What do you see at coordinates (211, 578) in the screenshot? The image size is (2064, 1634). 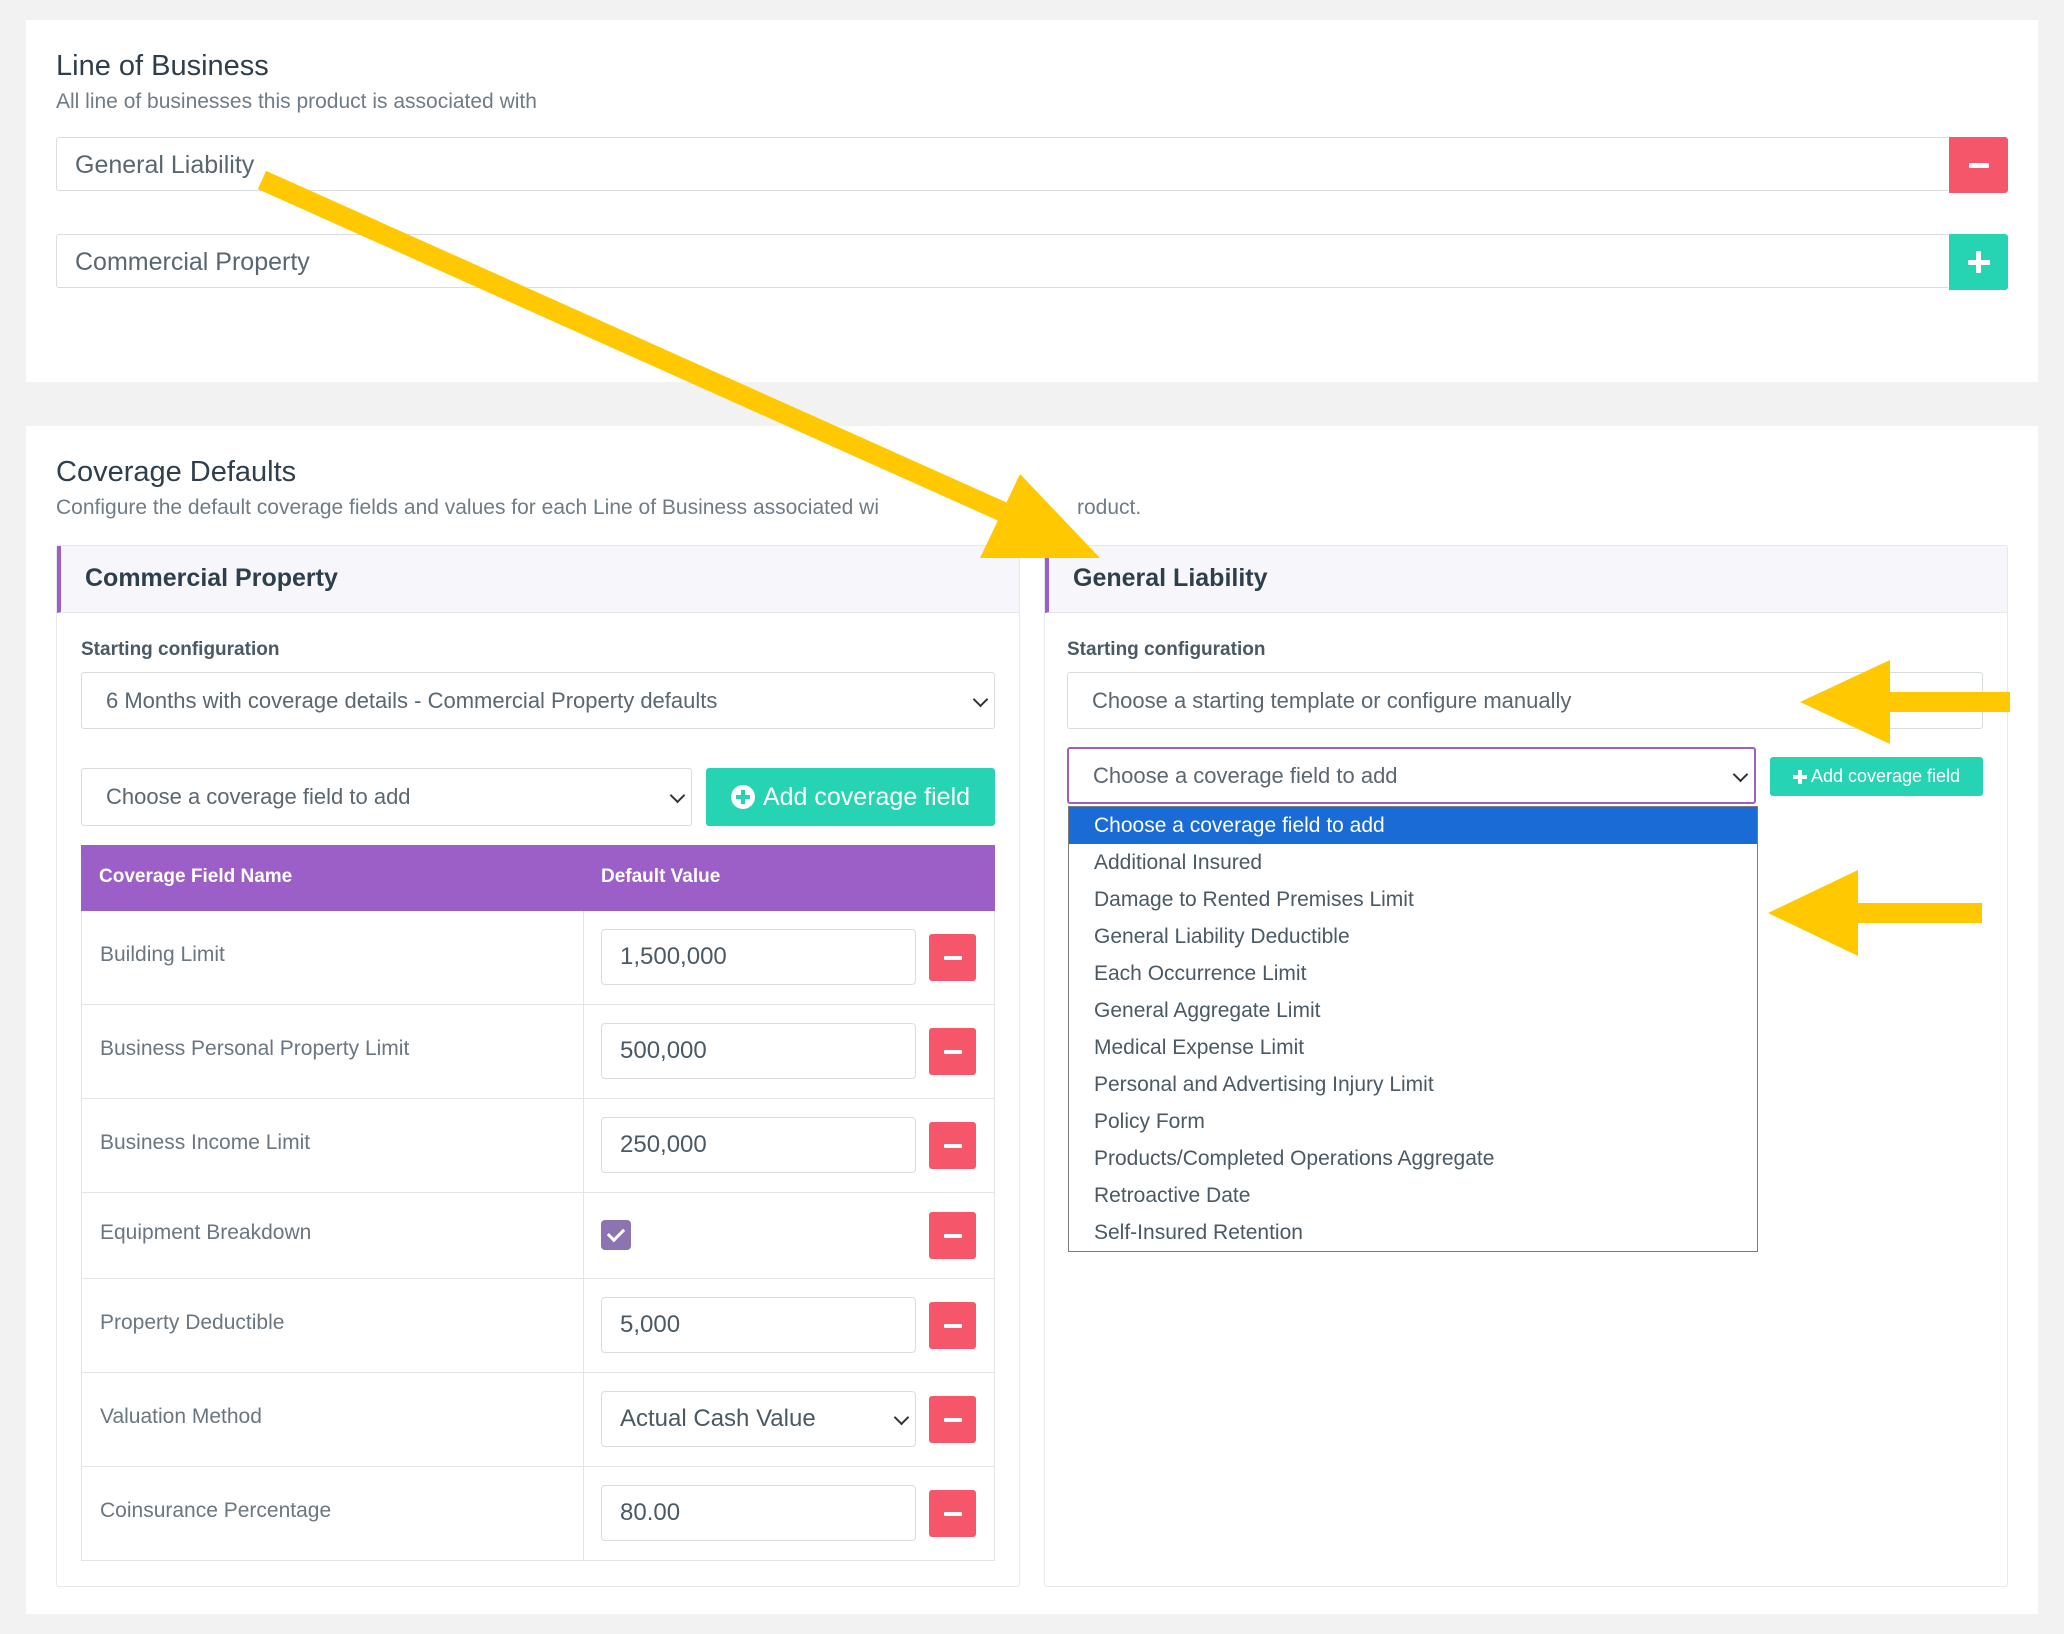 I see `panel-title: Commercial Property` at bounding box center [211, 578].